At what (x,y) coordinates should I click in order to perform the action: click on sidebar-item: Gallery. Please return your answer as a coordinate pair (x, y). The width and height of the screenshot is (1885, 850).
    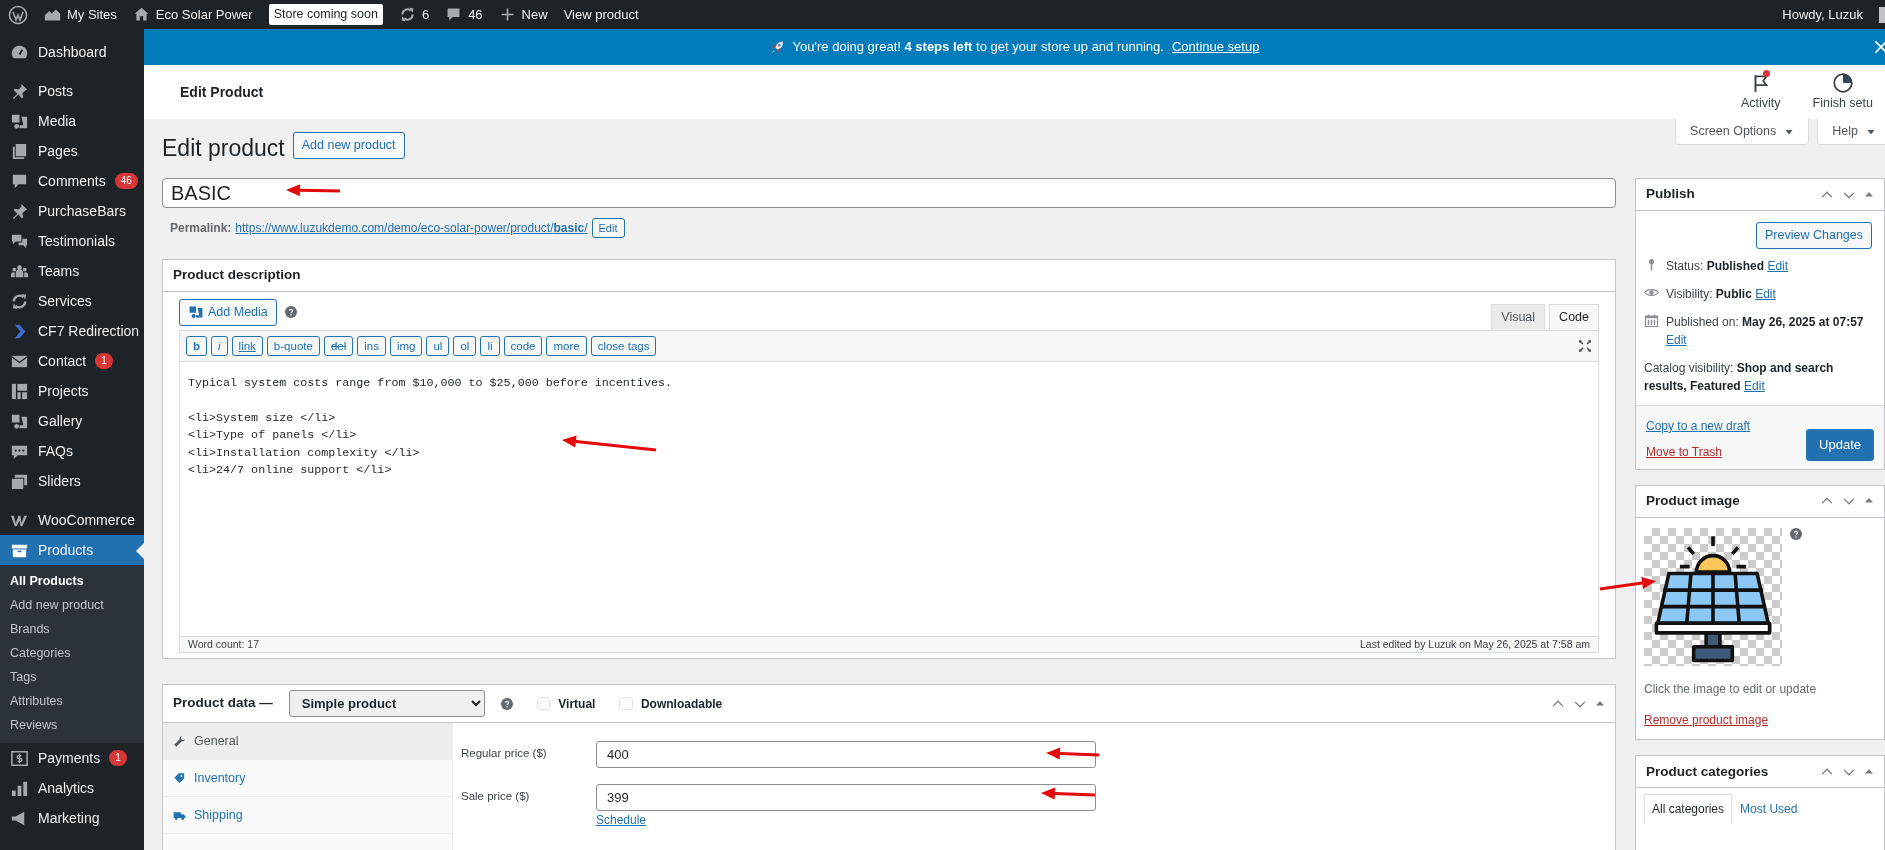
    Looking at the image, I should click on (72, 421).